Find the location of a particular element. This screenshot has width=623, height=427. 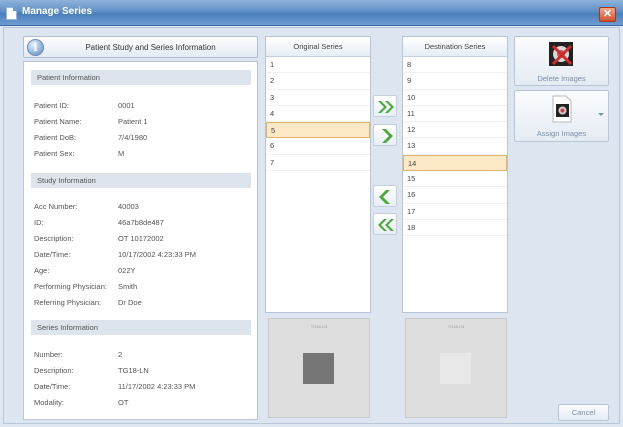

modality-value: OT is located at coordinates (123, 402).